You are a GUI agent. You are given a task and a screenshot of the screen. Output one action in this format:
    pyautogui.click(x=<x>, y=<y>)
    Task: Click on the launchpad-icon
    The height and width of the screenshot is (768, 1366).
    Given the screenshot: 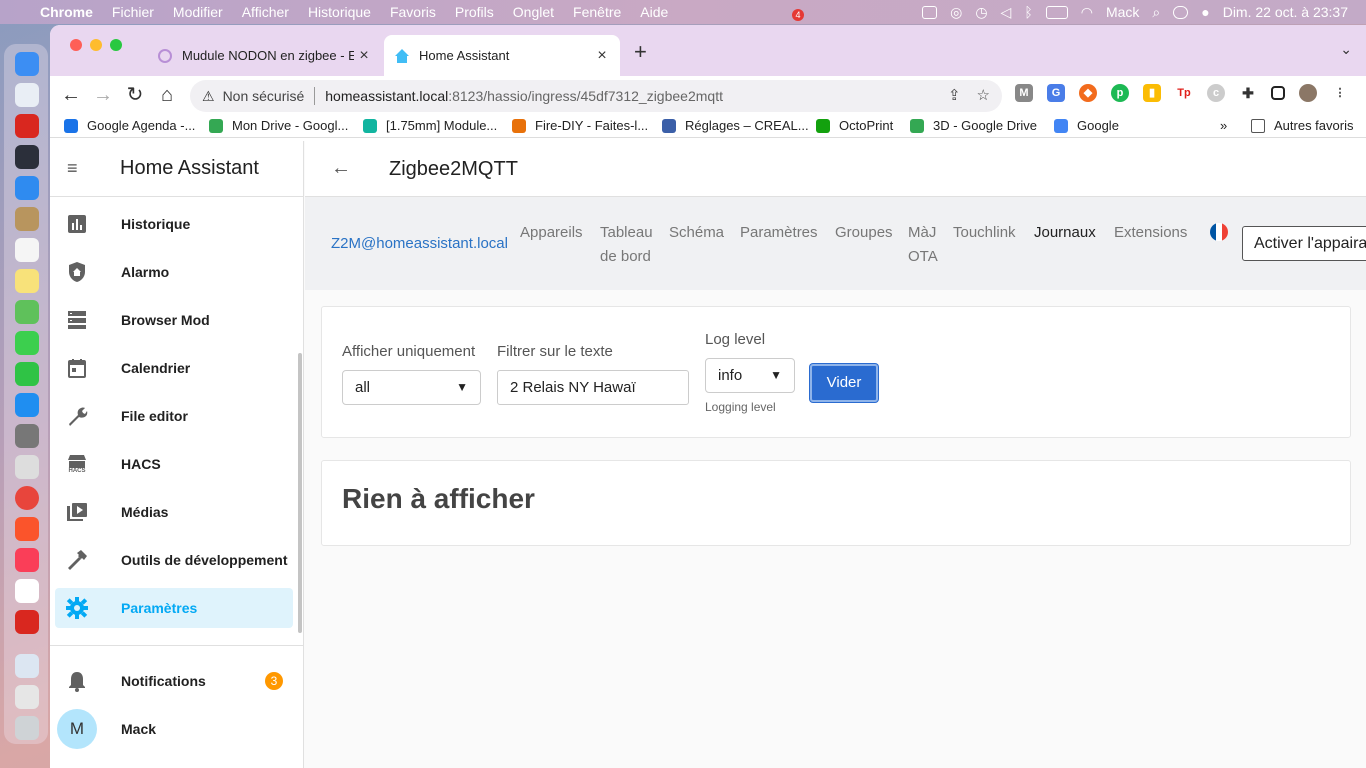 What is the action you would take?
    pyautogui.click(x=27, y=95)
    